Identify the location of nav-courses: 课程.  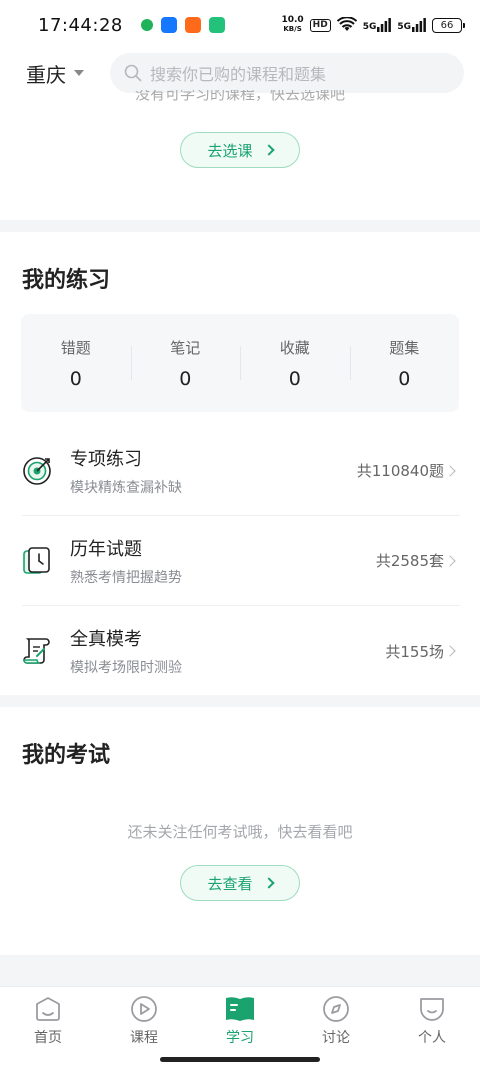
(144, 1021).